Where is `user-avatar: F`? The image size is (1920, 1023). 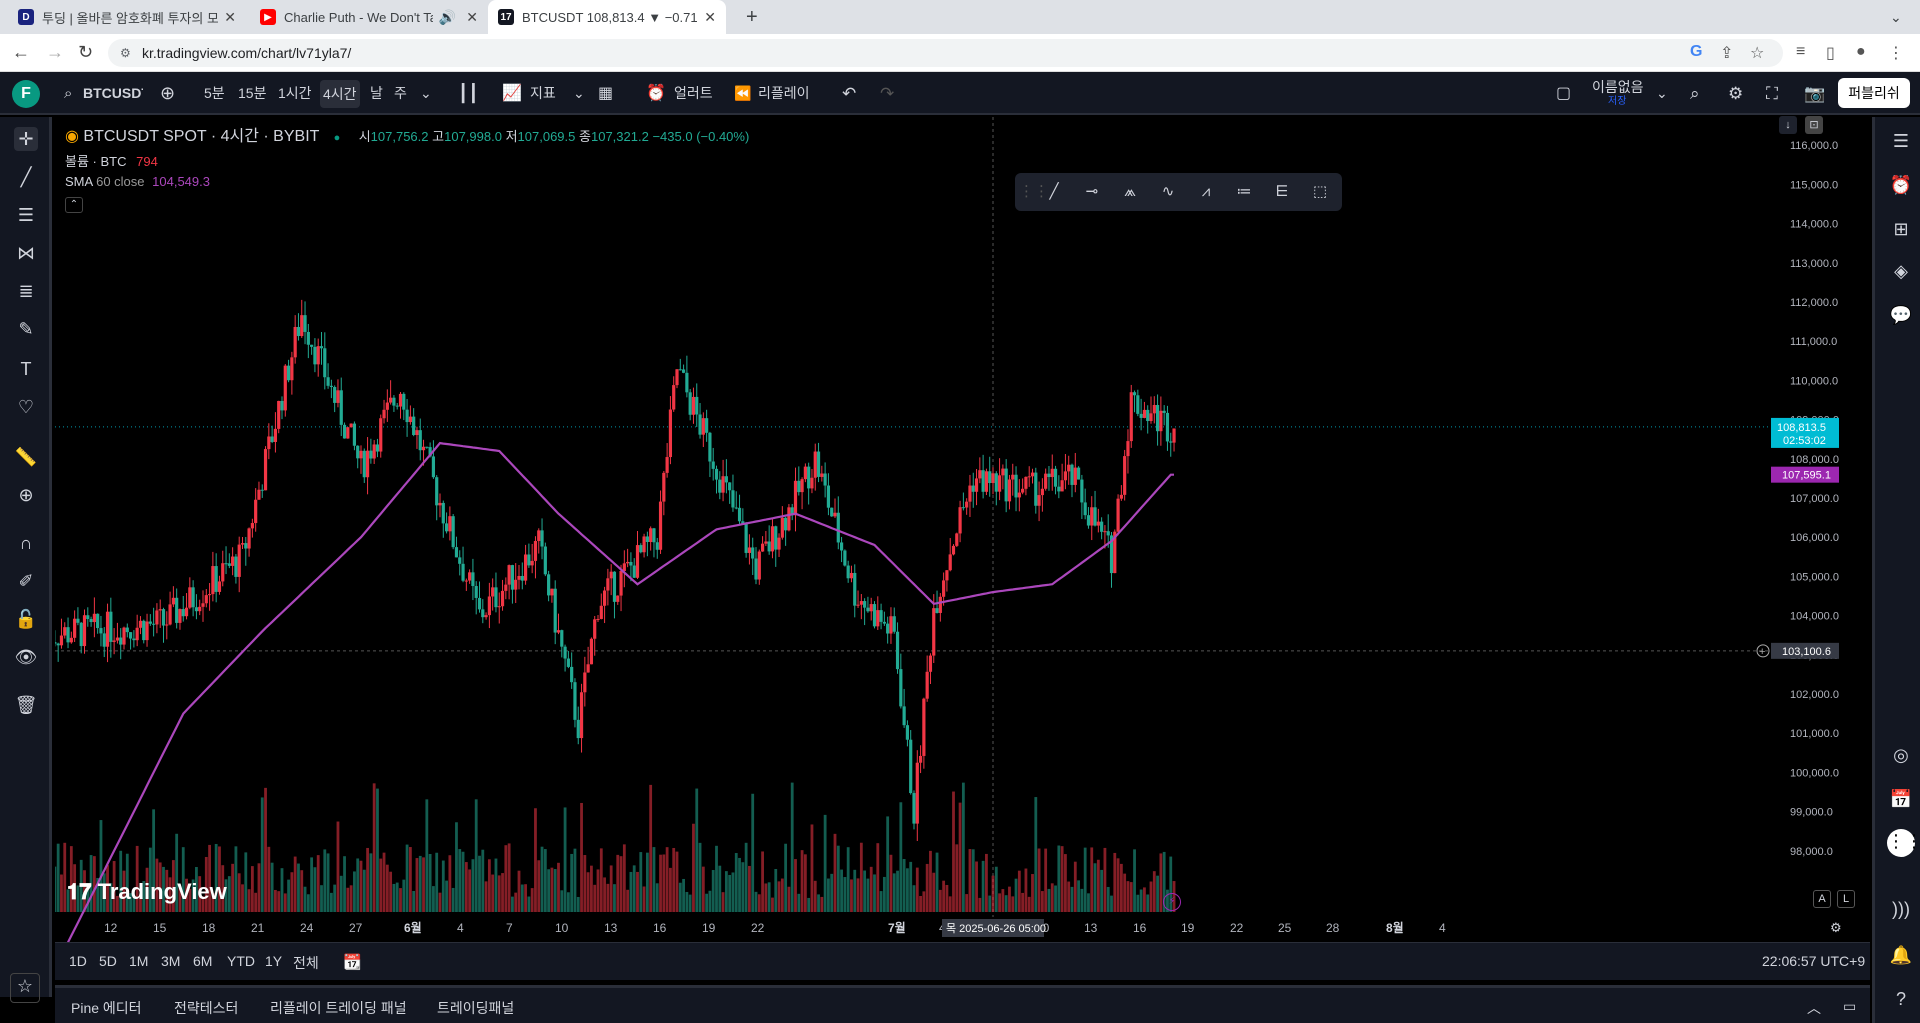
user-avatar: F is located at coordinates (26, 94).